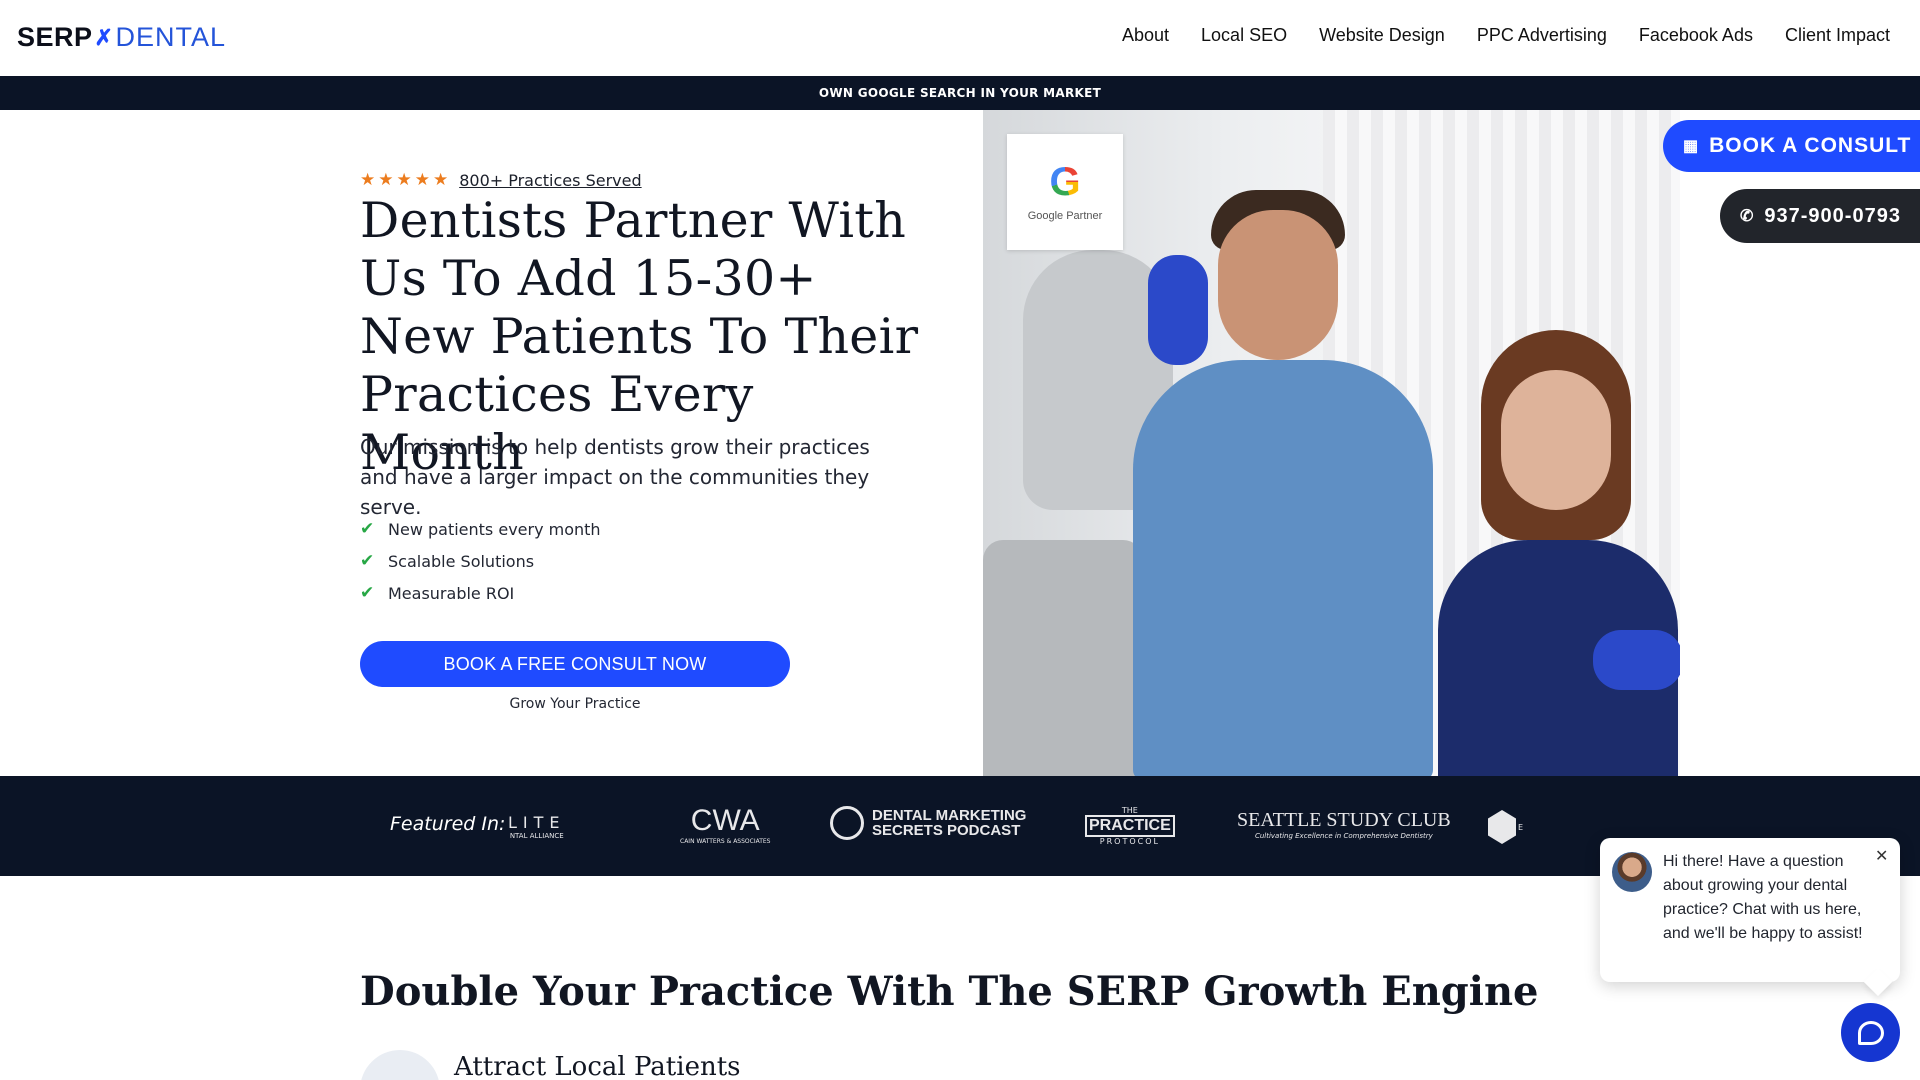  Describe the element at coordinates (400, 1065) in the screenshot. I see `feature-icon` at that location.